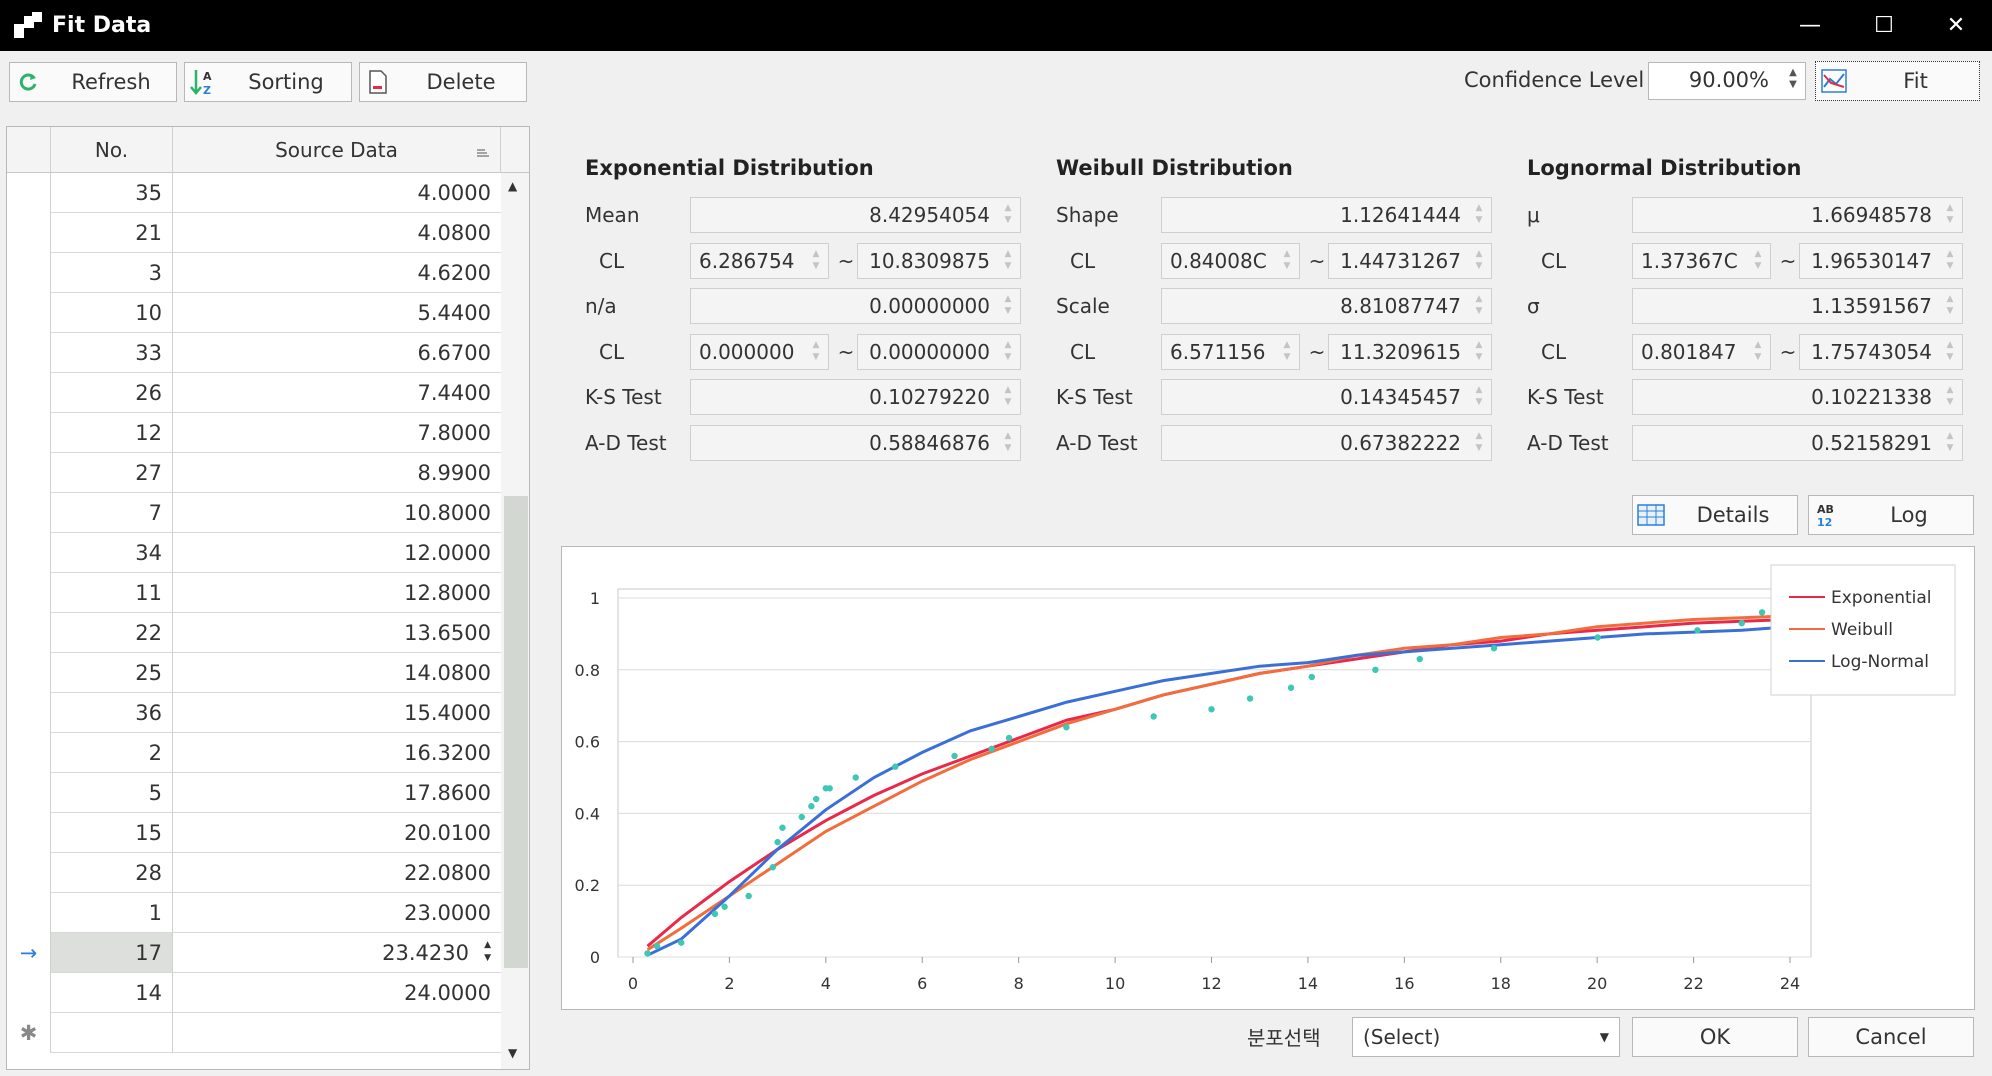 This screenshot has width=1992, height=1076. Describe the element at coordinates (337, 553) in the screenshot. I see `cell-source-data: 12.0000` at that location.